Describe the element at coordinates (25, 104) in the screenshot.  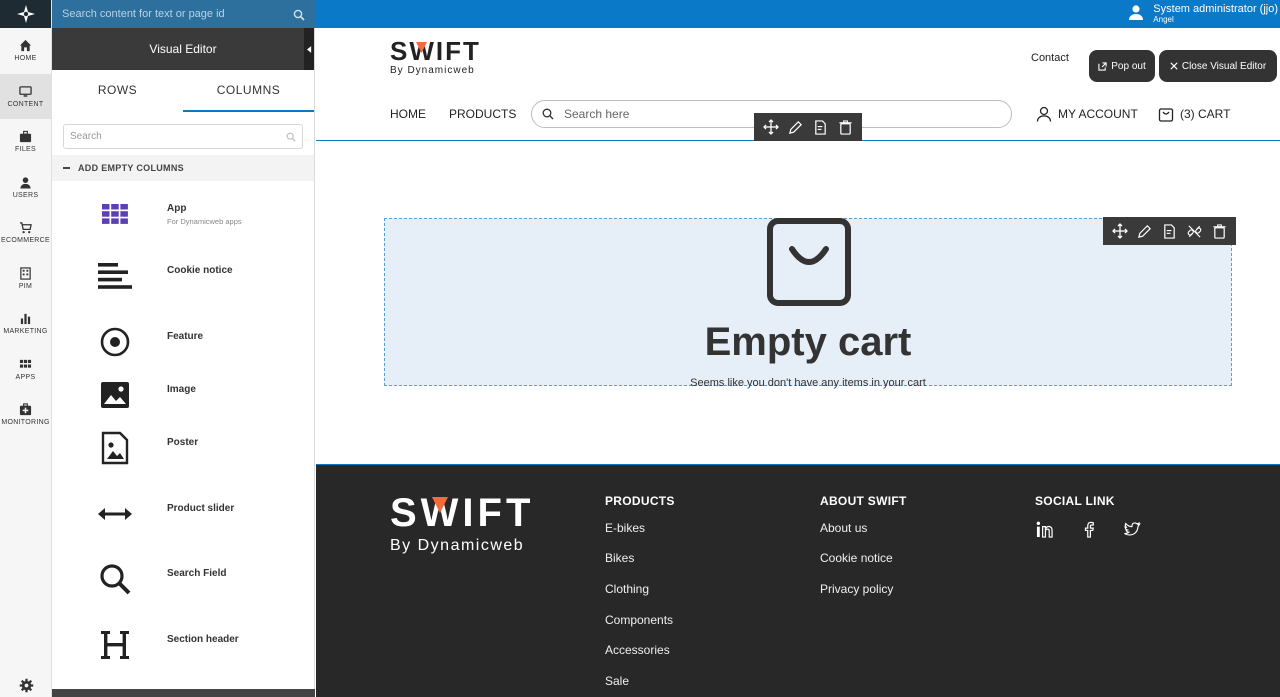
I see `nav-content-label: CONTENT` at that location.